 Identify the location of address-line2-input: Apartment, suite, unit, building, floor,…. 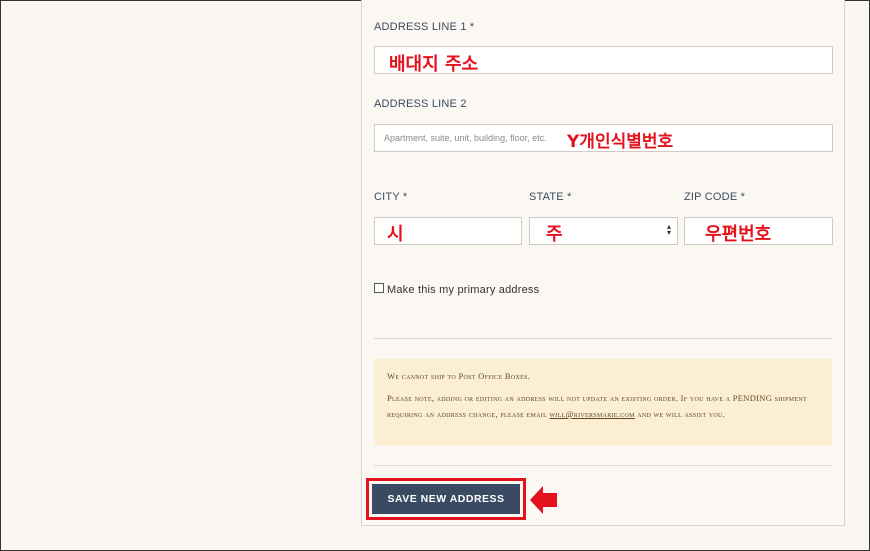
(603, 138).